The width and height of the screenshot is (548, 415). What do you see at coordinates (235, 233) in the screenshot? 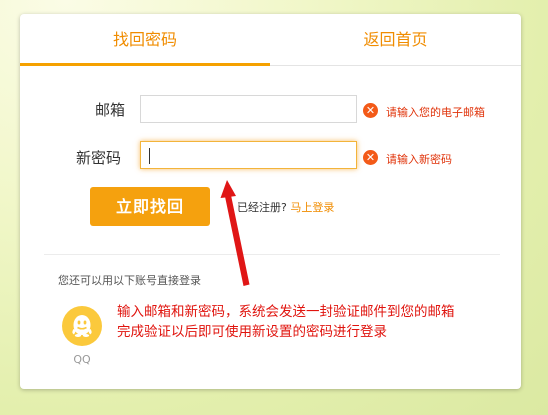
I see `annotation-arrow` at bounding box center [235, 233].